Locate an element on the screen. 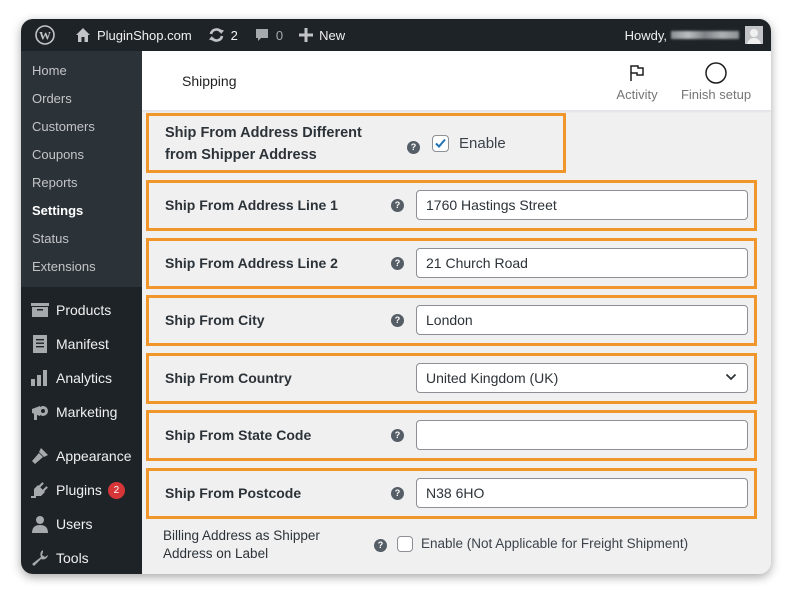 The height and width of the screenshot is (594, 792). sidebar-item-marketing: Marketing is located at coordinates (81, 412).